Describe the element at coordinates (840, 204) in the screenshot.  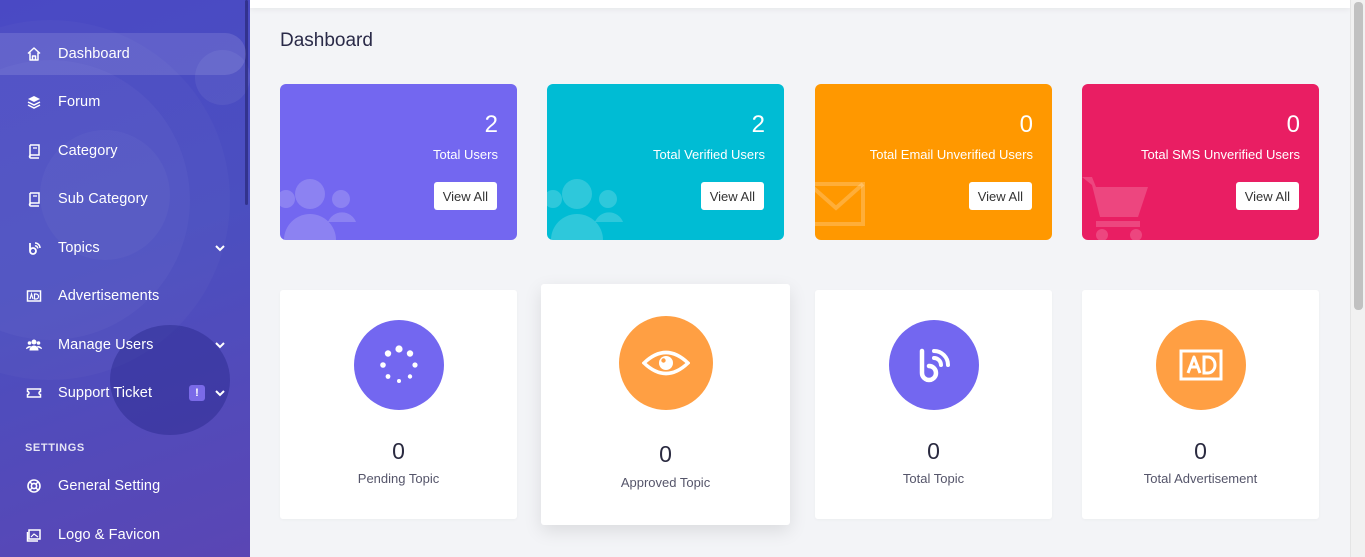
I see `envelope-icon` at that location.